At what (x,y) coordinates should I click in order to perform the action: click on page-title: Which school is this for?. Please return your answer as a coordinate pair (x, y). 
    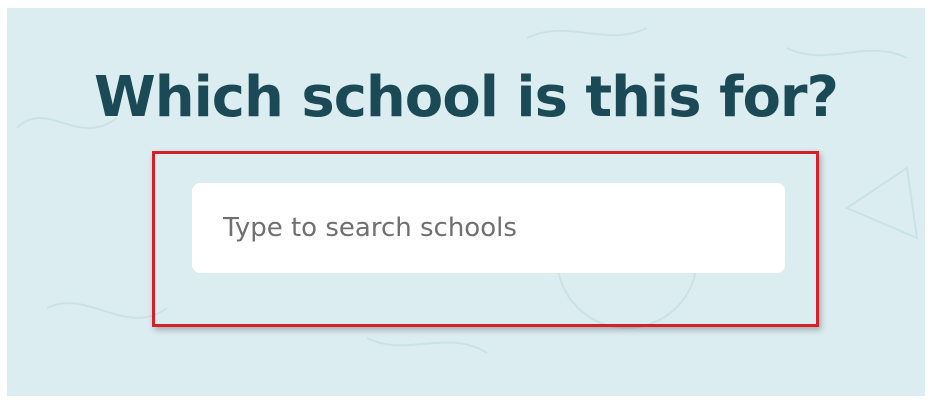
    Looking at the image, I should click on (466, 97).